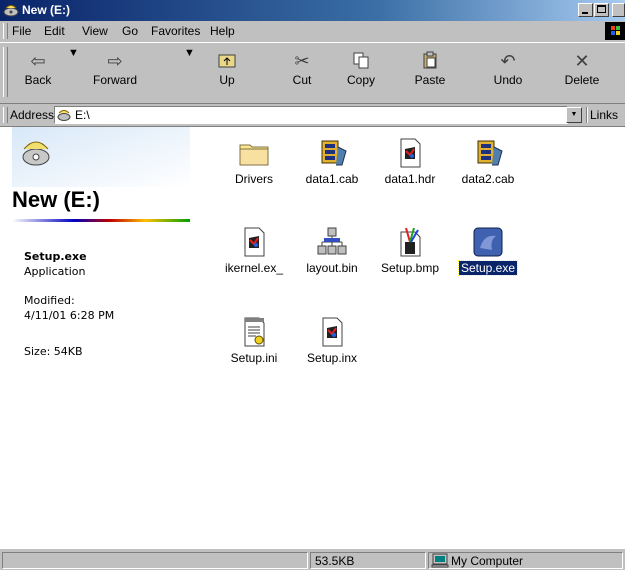  I want to click on file-item-drivers: Drivers, so click(254, 161).